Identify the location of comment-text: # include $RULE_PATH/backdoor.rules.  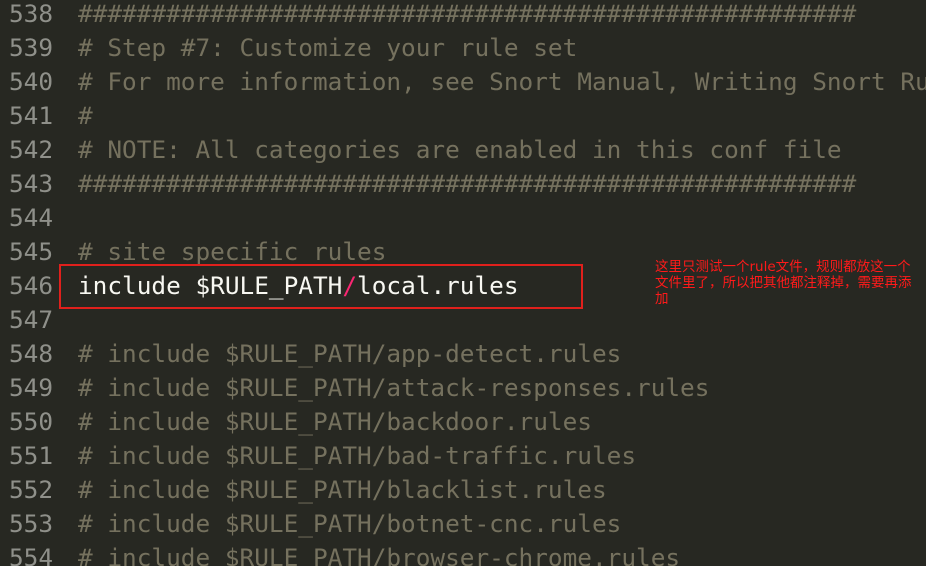
(335, 421).